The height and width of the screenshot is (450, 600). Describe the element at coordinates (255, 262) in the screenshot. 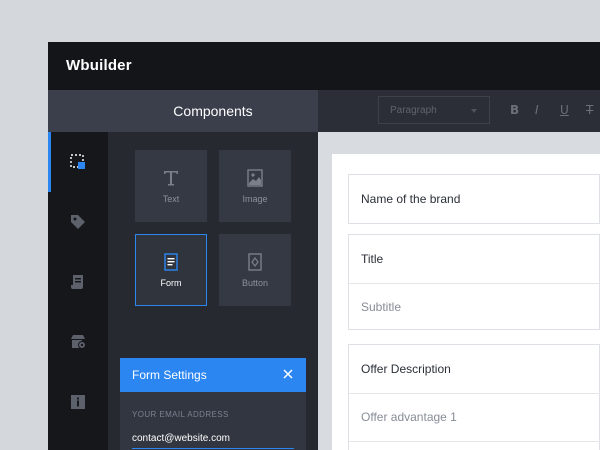

I see `button-icon` at that location.